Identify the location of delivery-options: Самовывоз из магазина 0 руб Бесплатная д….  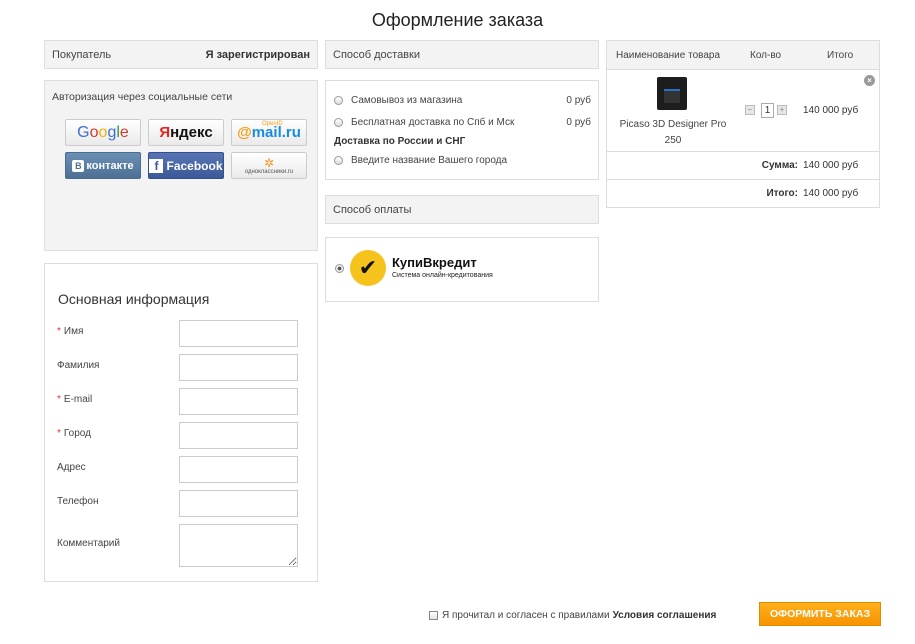
(462, 130).